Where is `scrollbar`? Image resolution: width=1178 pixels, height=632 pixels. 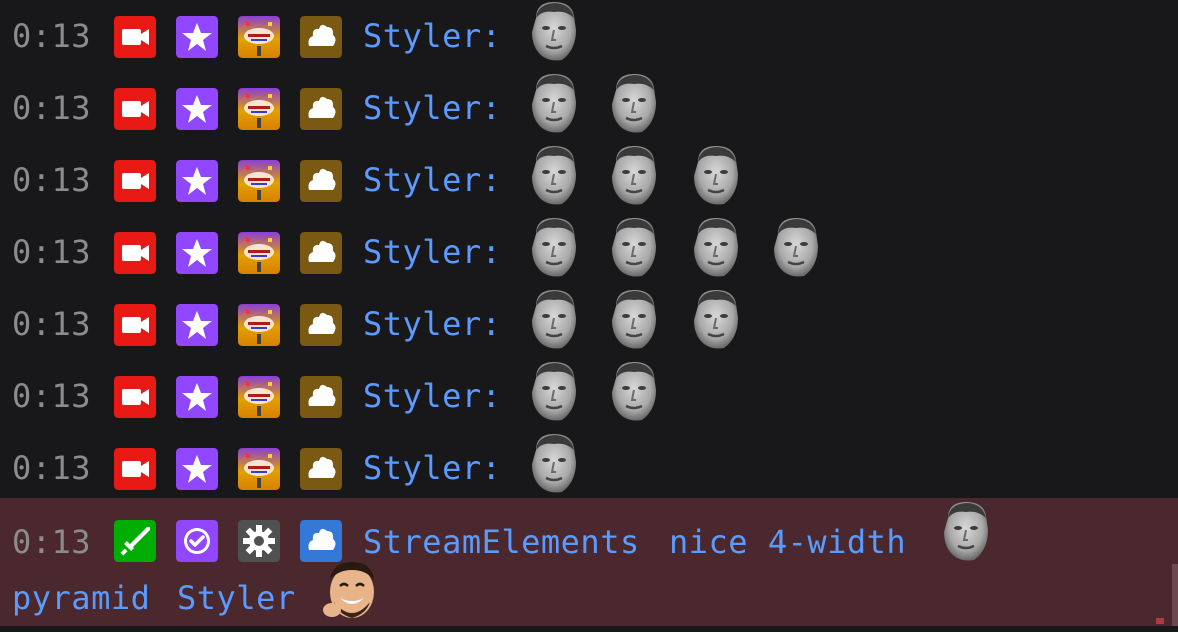 scrollbar is located at coordinates (1175, 595).